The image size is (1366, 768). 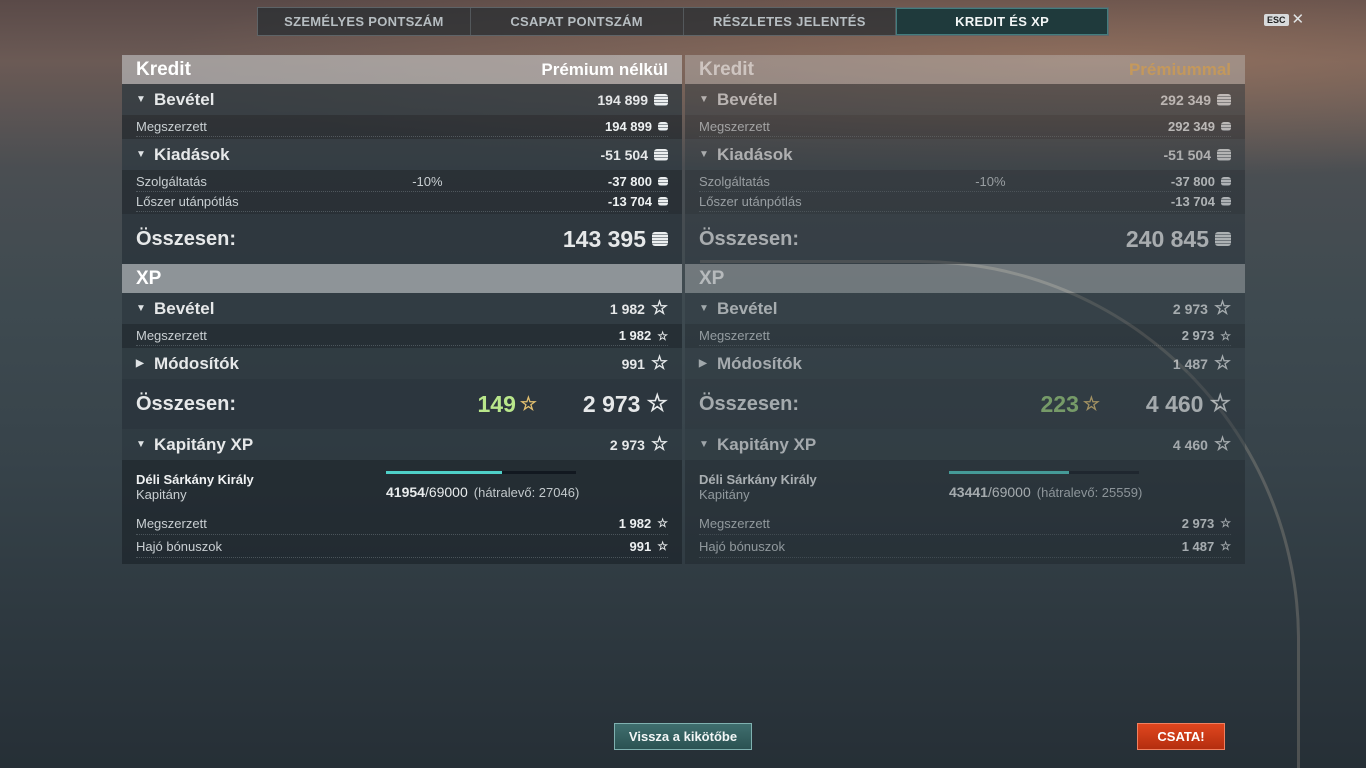 I want to click on battle-button: CSATA!, so click(x=1181, y=736).